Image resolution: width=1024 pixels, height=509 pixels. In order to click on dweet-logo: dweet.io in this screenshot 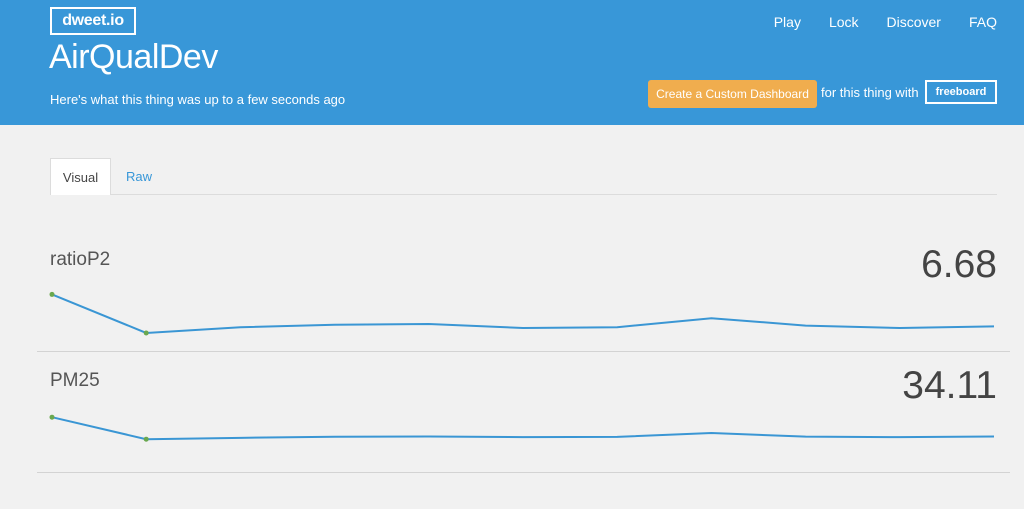, I will do `click(93, 21)`.